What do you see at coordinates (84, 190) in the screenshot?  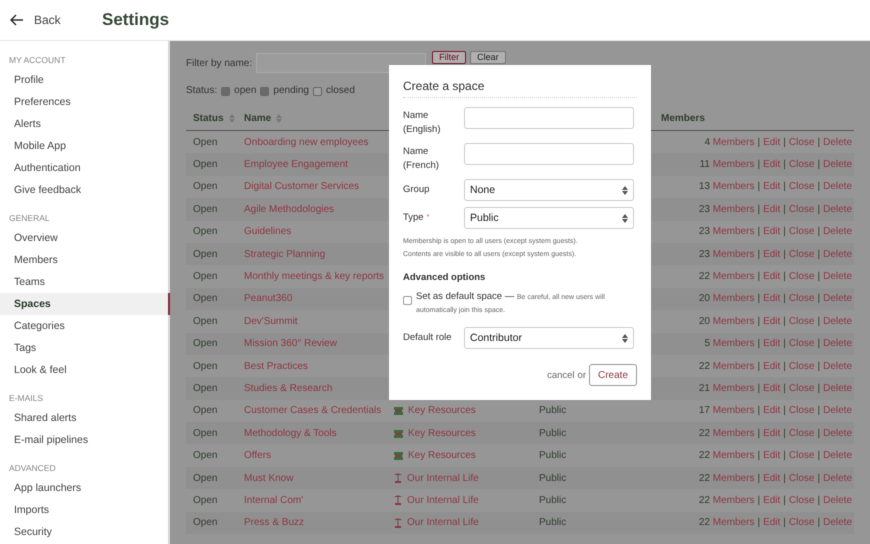 I see `sidebar-item: Give feedback` at bounding box center [84, 190].